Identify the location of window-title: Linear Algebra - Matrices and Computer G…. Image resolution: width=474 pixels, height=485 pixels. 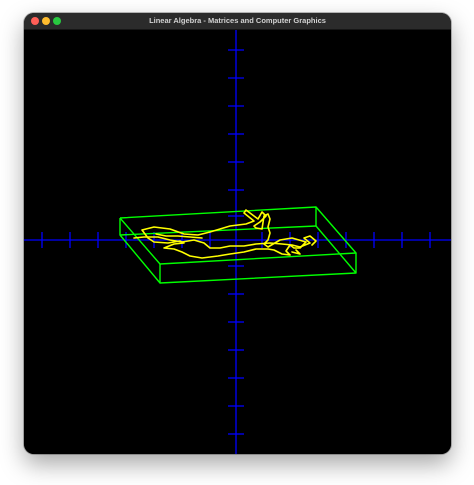
(237, 20).